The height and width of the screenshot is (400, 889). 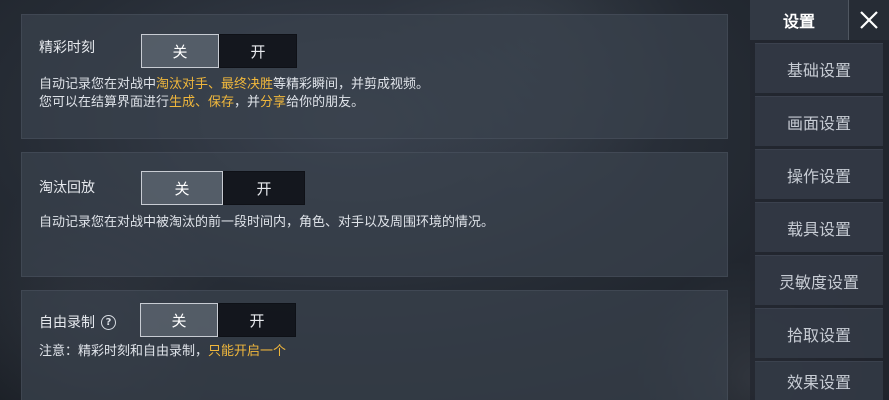 I want to click on highlights-desc-line1: 自动记录您在对战中淘汰对手、最终决胜等精彩瞬间，并剪成视频。, so click(x=234, y=85).